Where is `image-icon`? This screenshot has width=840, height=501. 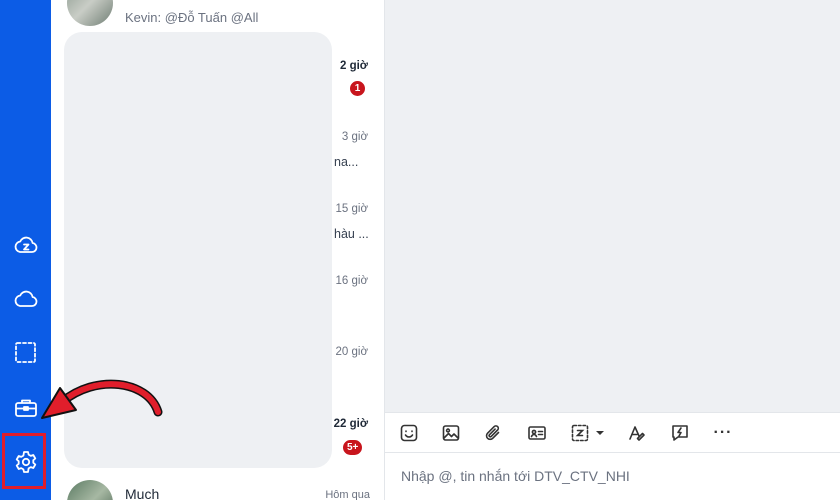 image-icon is located at coordinates (451, 433).